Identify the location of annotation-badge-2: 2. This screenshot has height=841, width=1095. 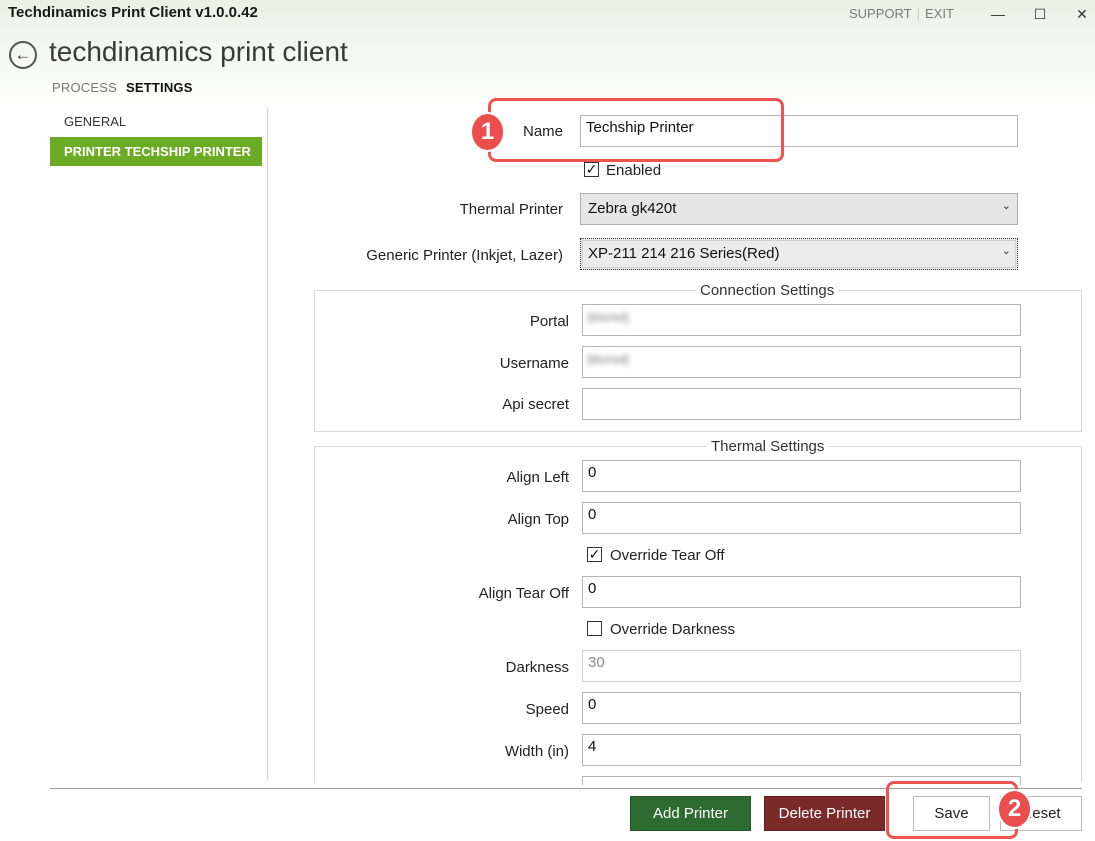
(1014, 809).